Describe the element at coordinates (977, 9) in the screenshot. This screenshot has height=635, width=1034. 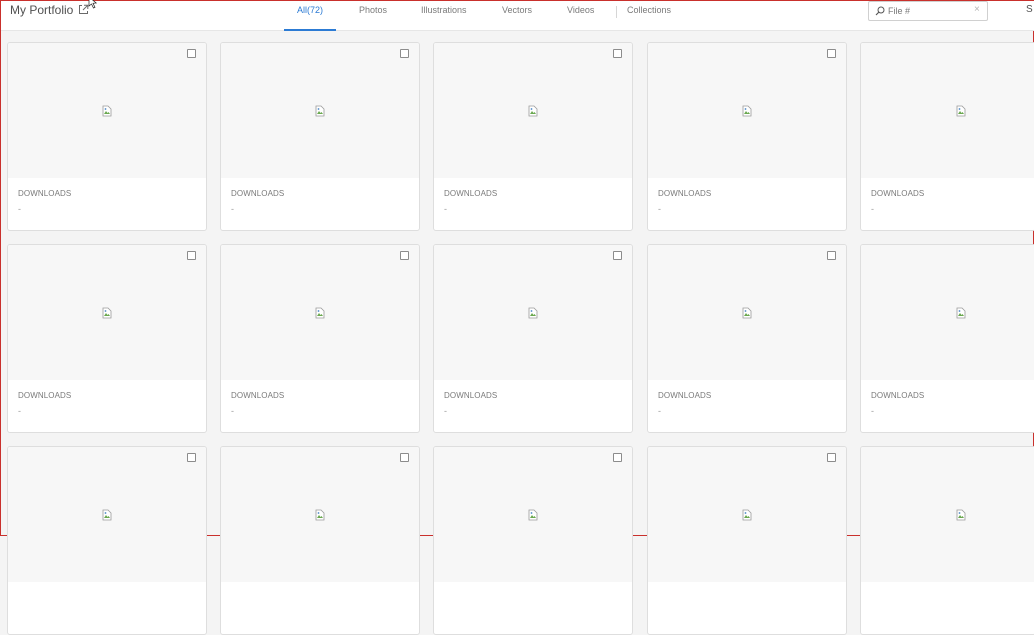
I see `clear-search-icon: ×` at that location.